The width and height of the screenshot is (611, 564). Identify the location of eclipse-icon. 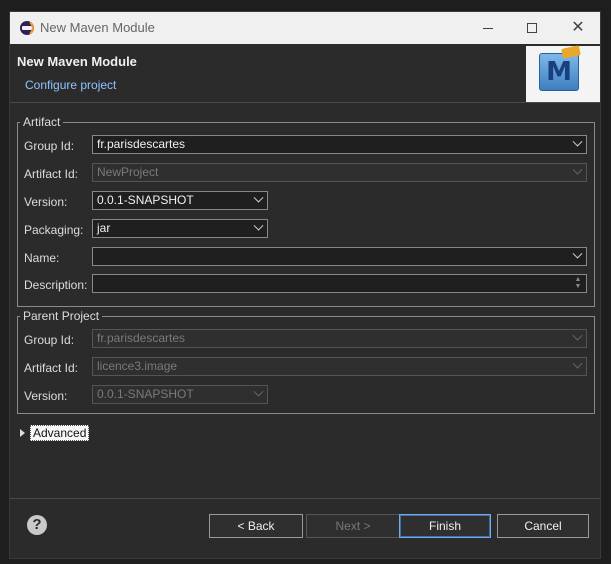
(27, 28).